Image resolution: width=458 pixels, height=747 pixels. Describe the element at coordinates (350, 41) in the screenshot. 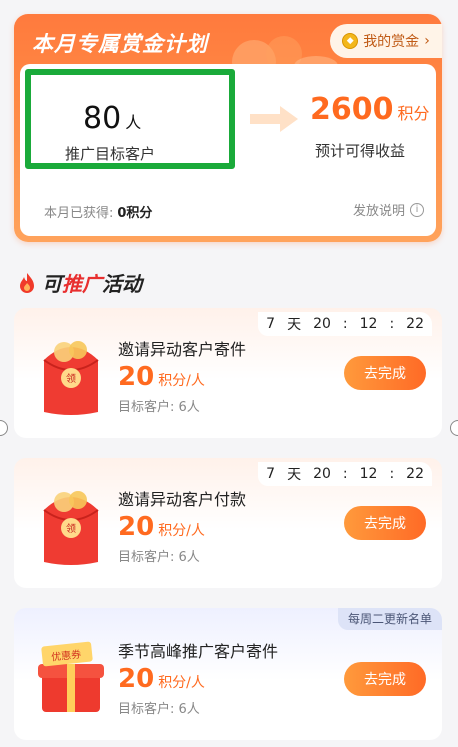

I see `coin-icon: ◆` at that location.